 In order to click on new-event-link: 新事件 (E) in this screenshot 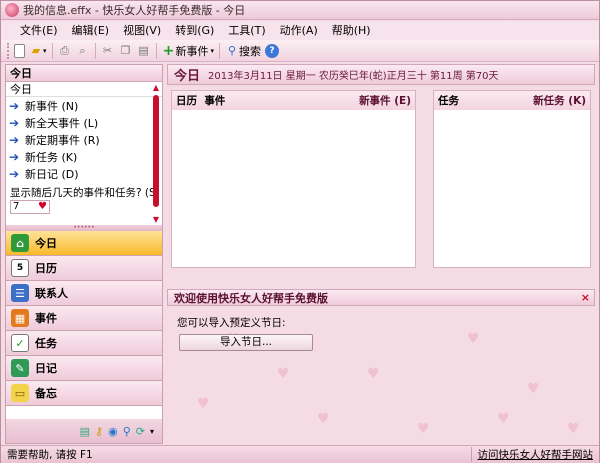, I will do `click(385, 100)`.